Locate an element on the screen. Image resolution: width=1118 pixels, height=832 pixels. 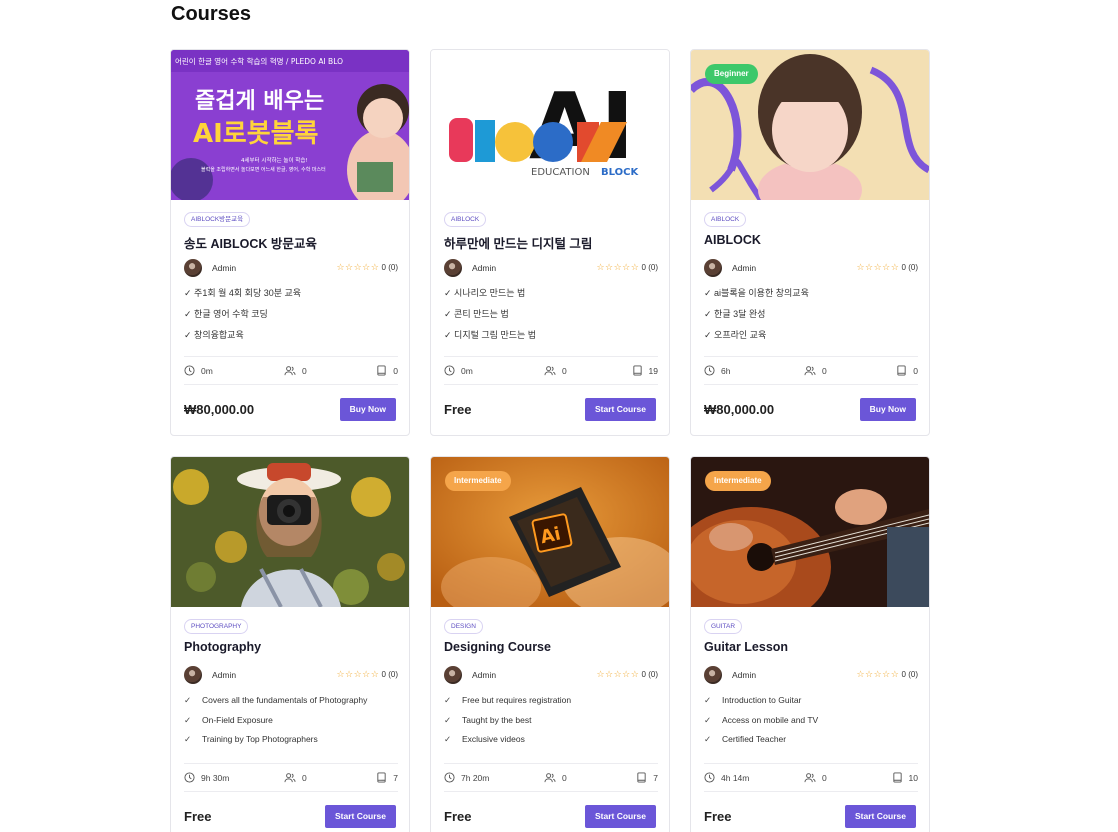
duration-value: 4h 14m is located at coordinates (735, 777).